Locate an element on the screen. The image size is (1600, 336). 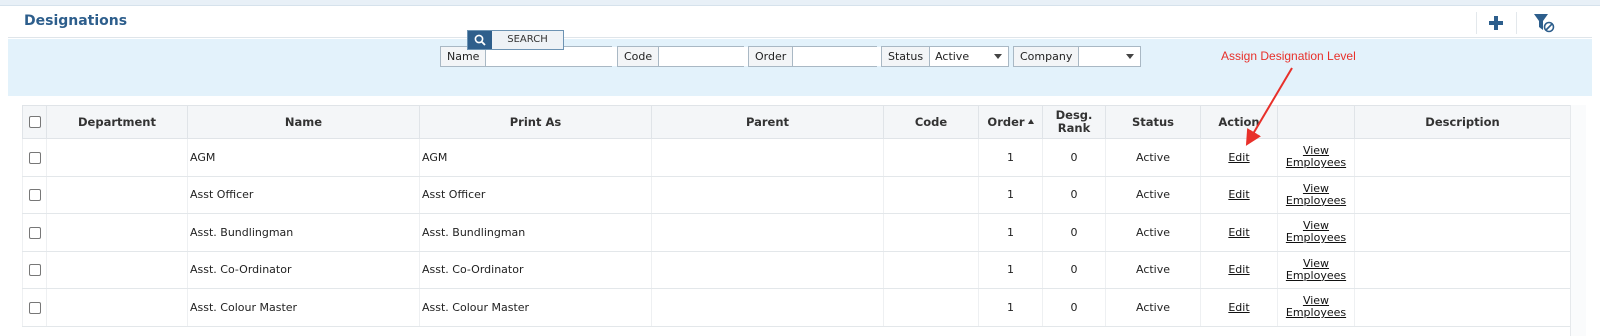
column-header-order: Order is located at coordinates (1010, 122).